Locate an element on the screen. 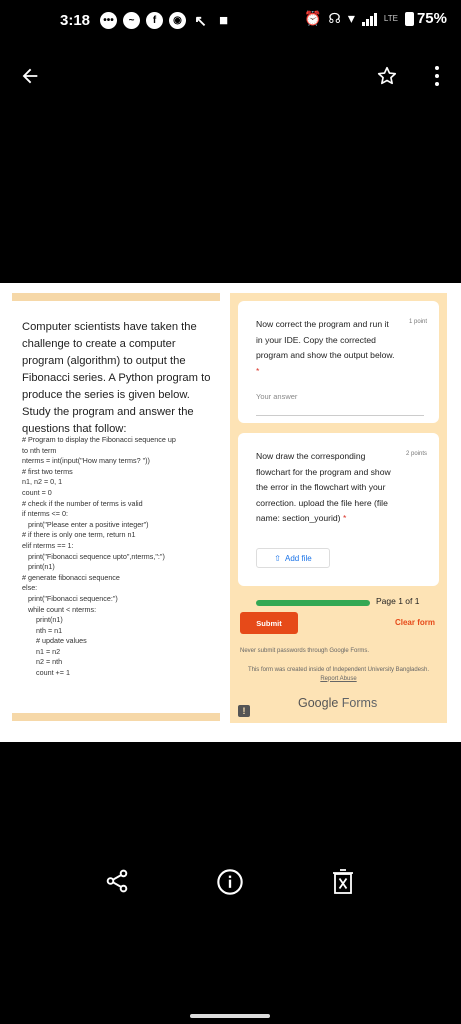 Image resolution: width=461 pixels, height=1024 pixels. share-button is located at coordinates (117, 881).